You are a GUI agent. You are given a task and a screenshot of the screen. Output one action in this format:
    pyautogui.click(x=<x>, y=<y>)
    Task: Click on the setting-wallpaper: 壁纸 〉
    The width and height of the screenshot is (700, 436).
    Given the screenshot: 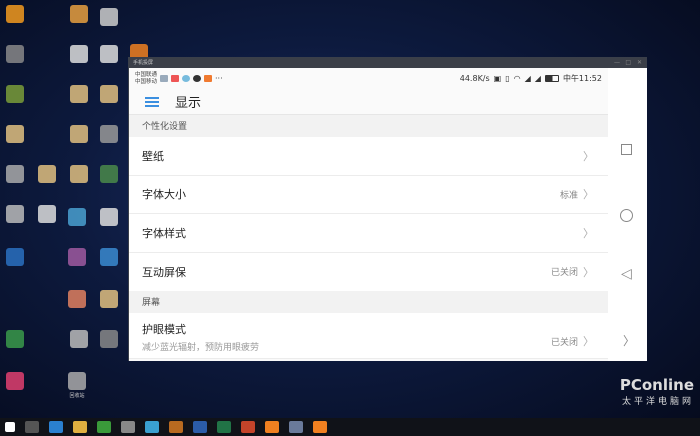 What is the action you would take?
    pyautogui.click(x=368, y=156)
    